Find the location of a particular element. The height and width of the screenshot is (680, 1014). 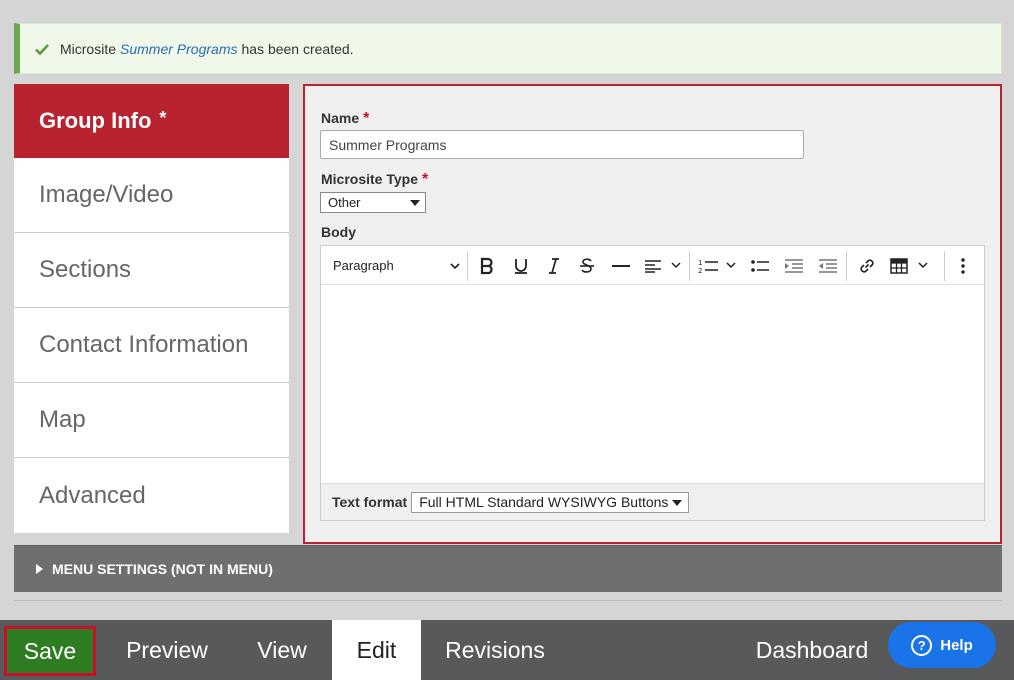

indent-icon is located at coordinates (828, 265).